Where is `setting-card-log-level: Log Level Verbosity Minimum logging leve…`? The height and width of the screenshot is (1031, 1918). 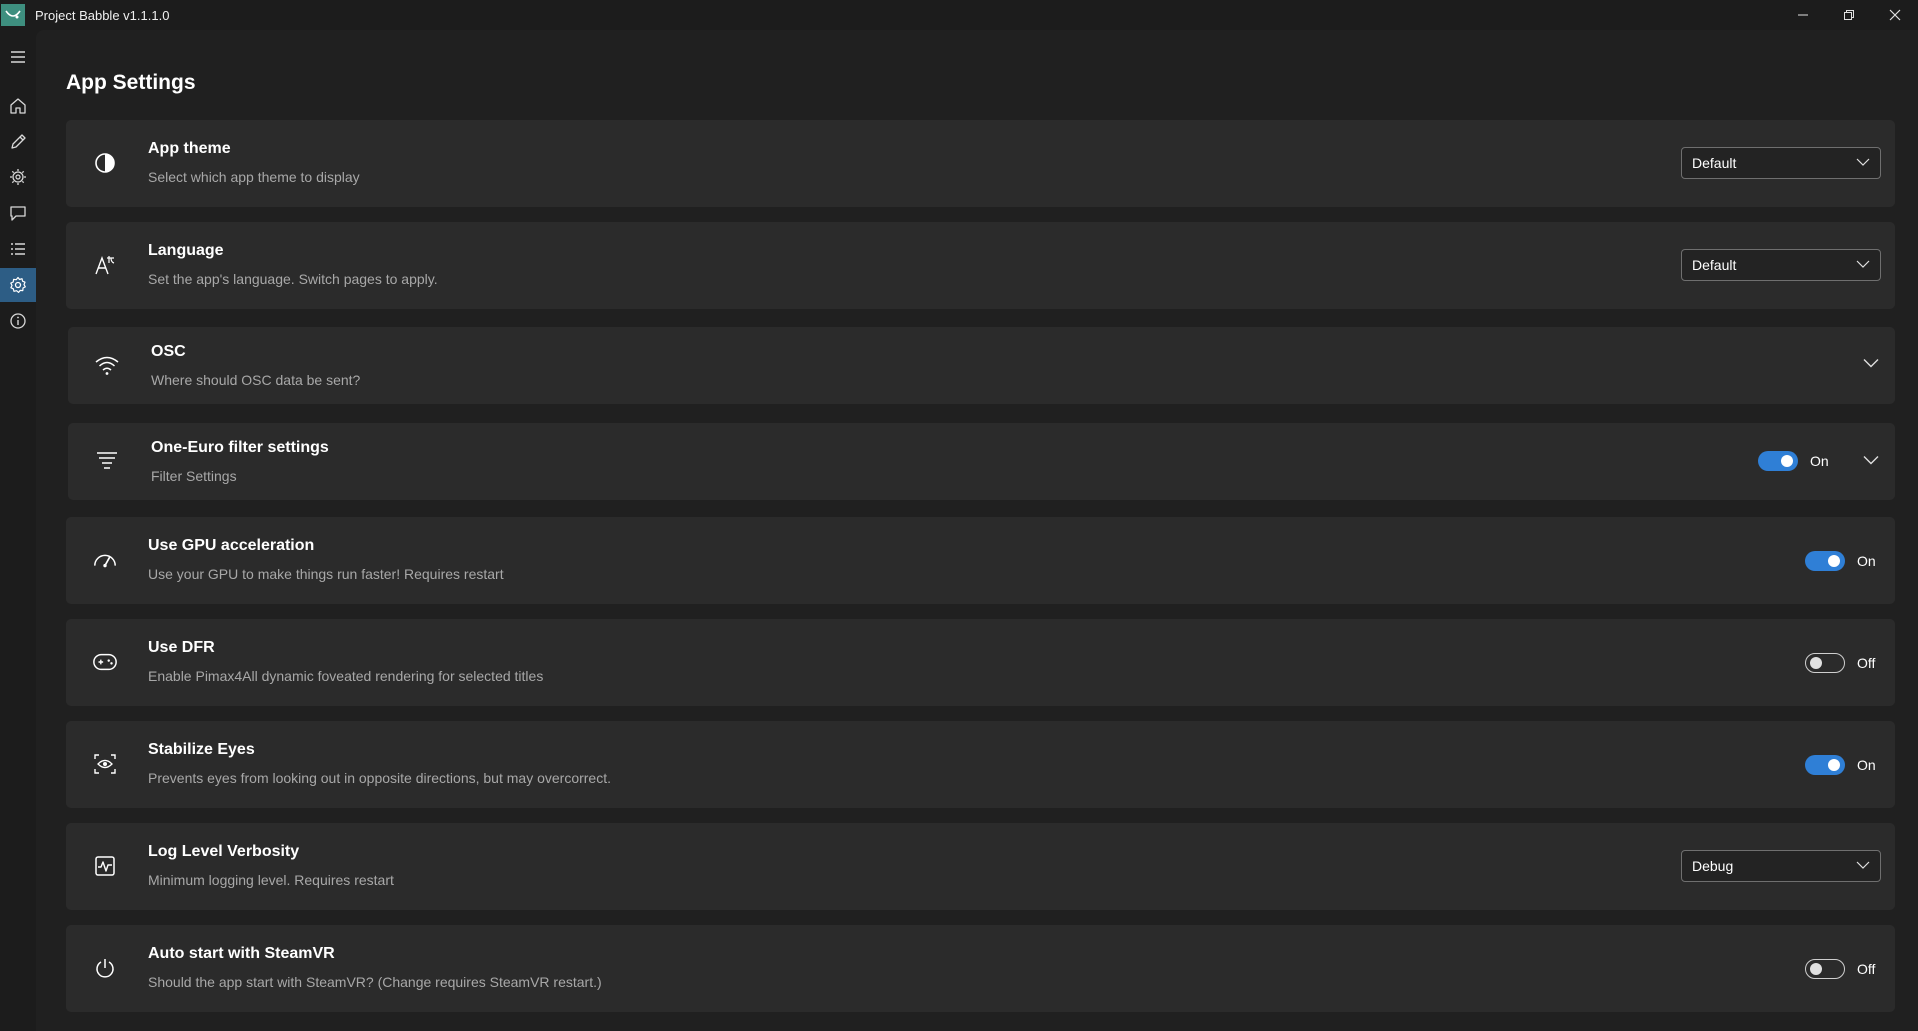 setting-card-log-level: Log Level Verbosity Minimum logging leve… is located at coordinates (980, 866).